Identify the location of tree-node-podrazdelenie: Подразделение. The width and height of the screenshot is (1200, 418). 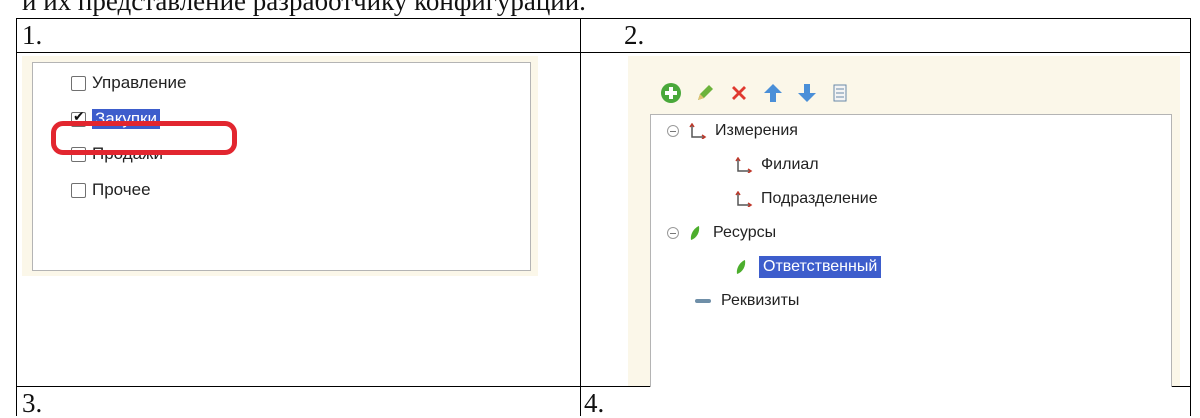
(806, 199).